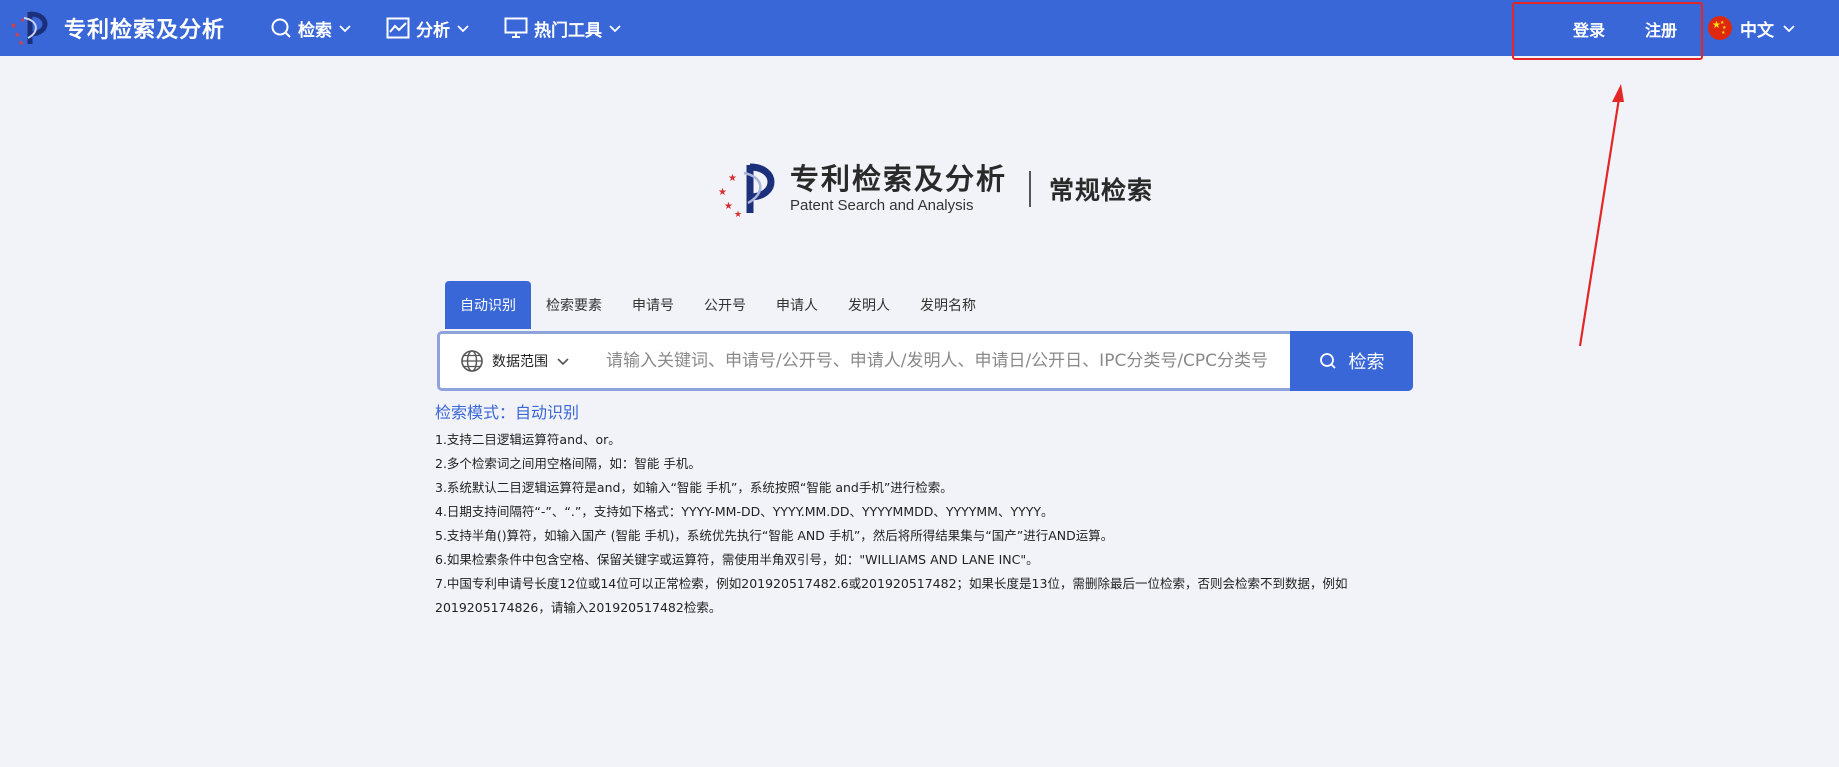 The width and height of the screenshot is (1839, 767). What do you see at coordinates (488, 305) in the screenshot?
I see `tab-auto-recognize: 自动识别` at bounding box center [488, 305].